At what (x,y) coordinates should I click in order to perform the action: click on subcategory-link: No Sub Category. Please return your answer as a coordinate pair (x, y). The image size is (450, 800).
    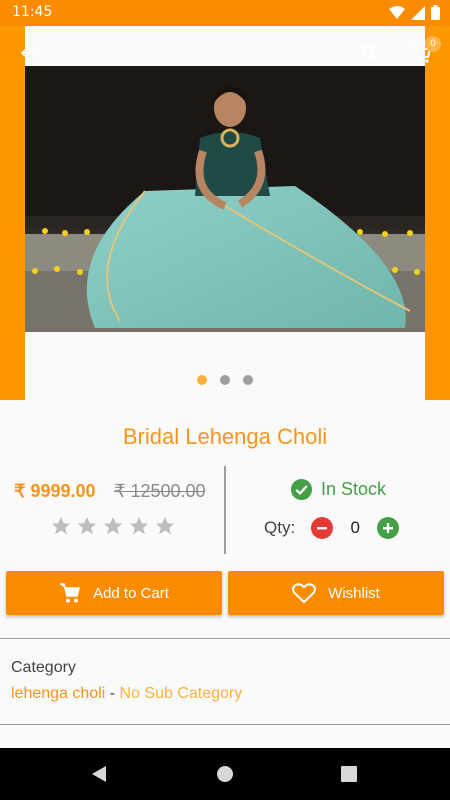
    Looking at the image, I should click on (181, 693).